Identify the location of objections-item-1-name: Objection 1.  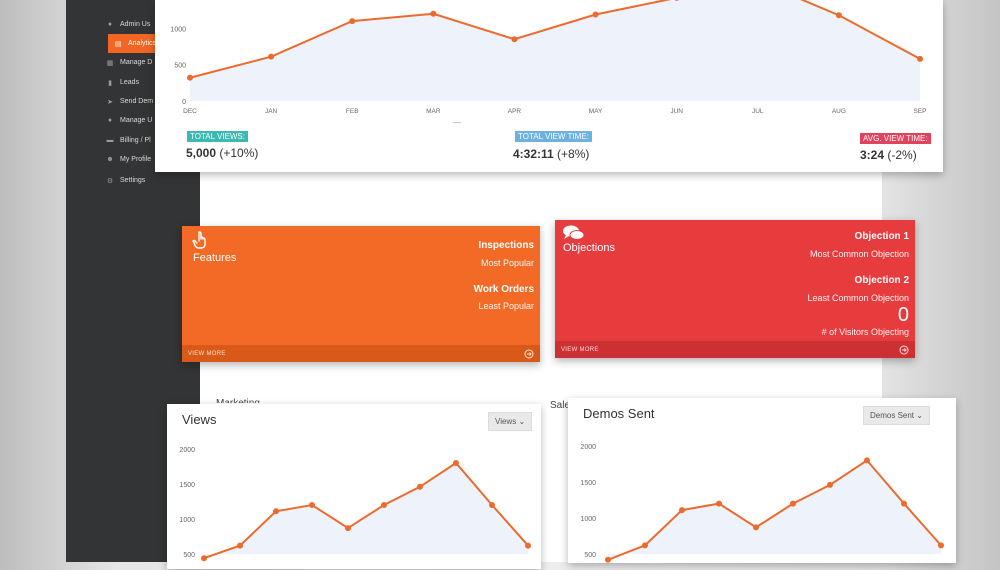
(881, 236).